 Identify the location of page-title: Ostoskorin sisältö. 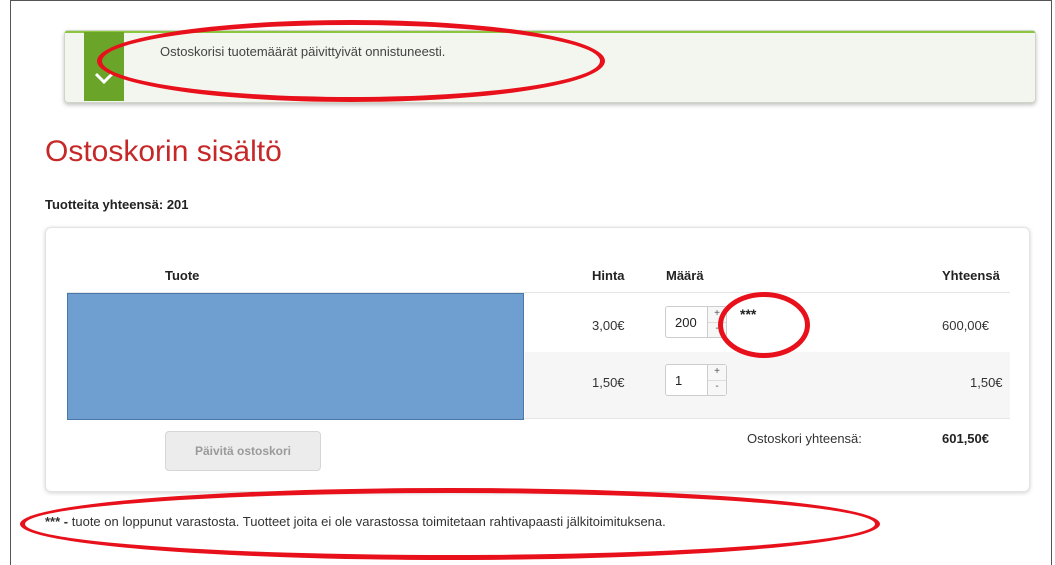
(163, 151).